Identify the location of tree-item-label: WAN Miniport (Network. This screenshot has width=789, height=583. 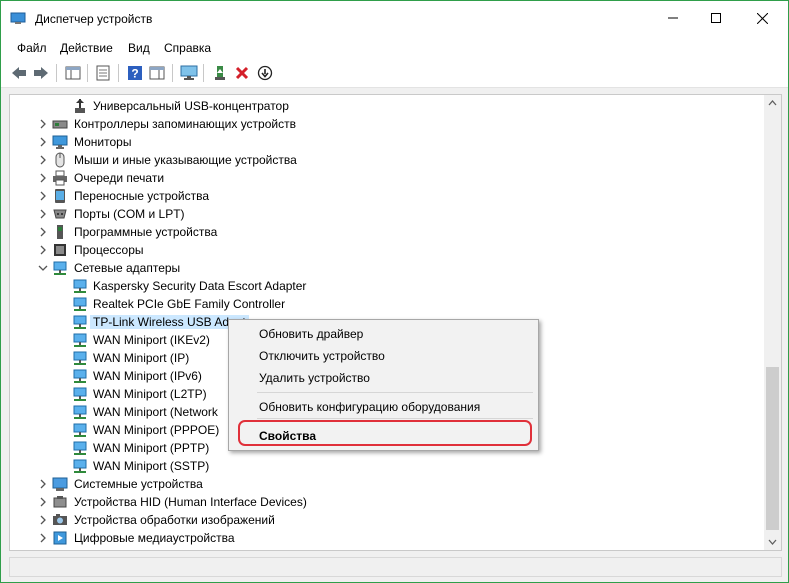
(155, 412).